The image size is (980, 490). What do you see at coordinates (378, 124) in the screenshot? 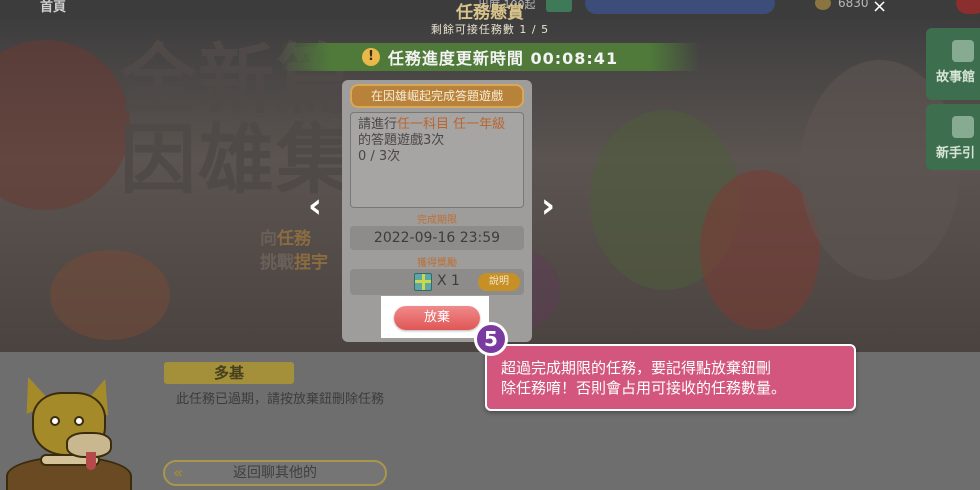
I see `quest-desc-prefix: 請進行` at bounding box center [378, 124].